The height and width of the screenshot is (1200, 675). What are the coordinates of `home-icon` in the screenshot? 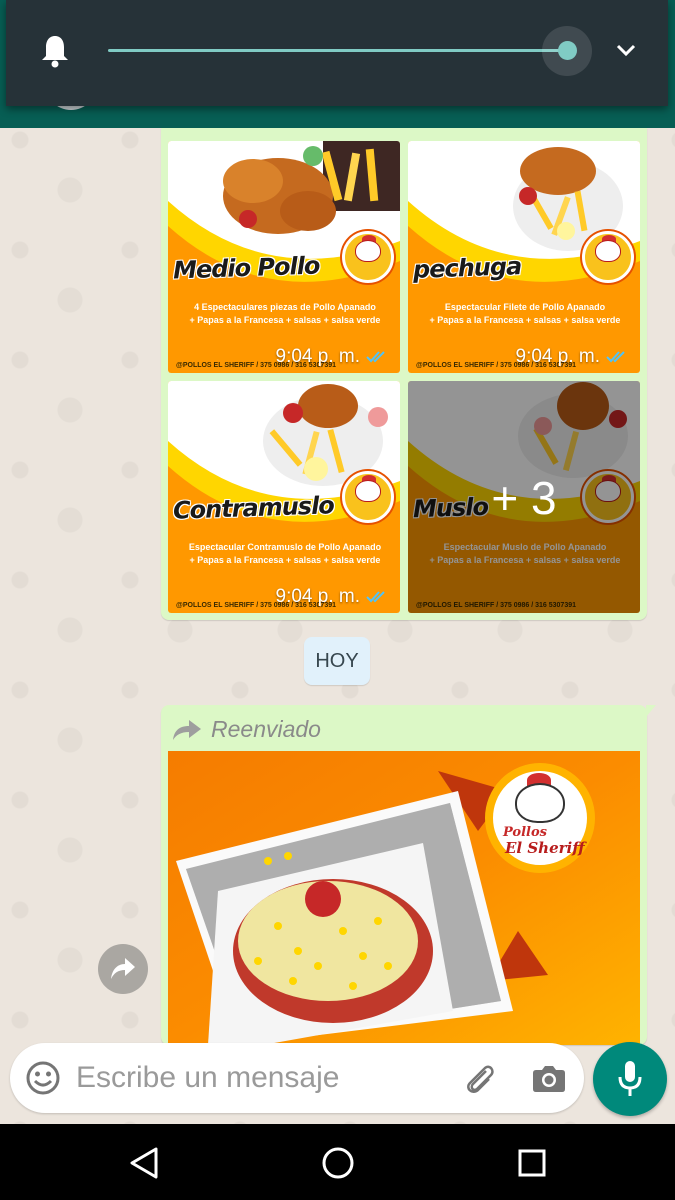 It's located at (338, 1163).